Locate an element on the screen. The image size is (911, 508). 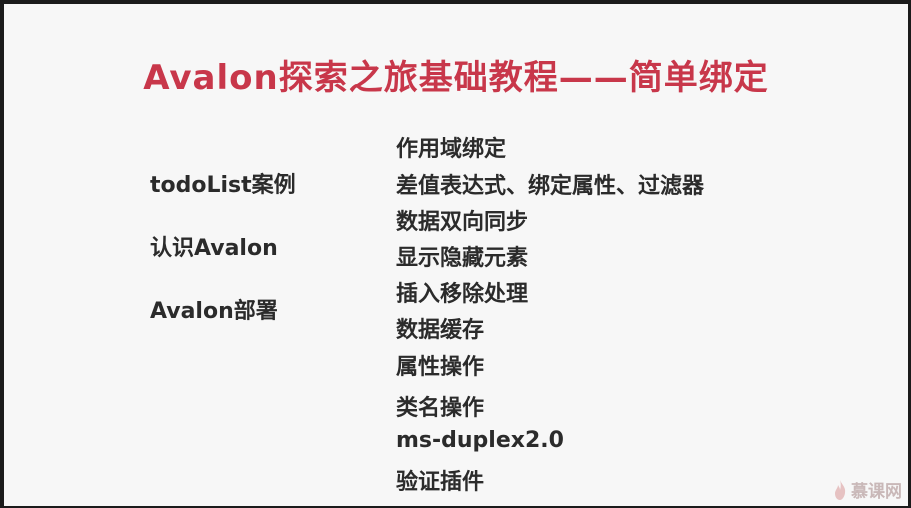
topic-intro-avalon: 认识Avalon is located at coordinates (214, 248).